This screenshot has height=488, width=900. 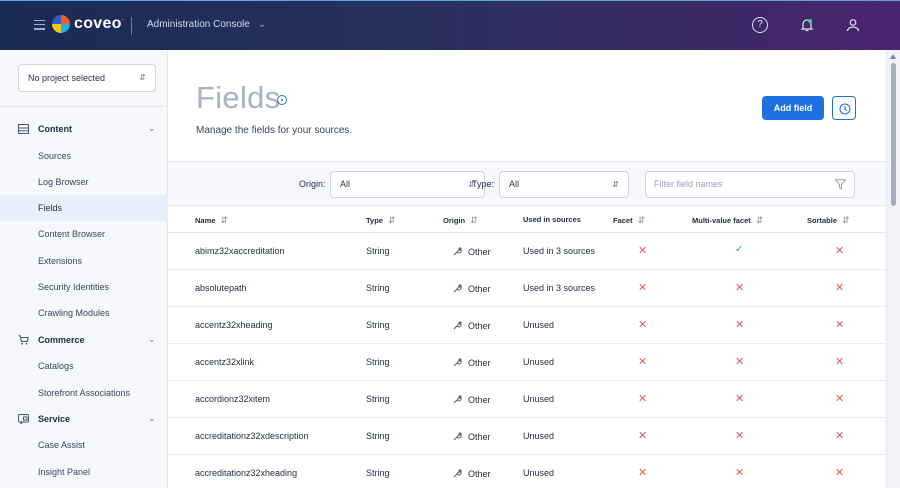 I want to click on sidebar-item-storefront-associations: Storefront Associations, so click(x=84, y=393).